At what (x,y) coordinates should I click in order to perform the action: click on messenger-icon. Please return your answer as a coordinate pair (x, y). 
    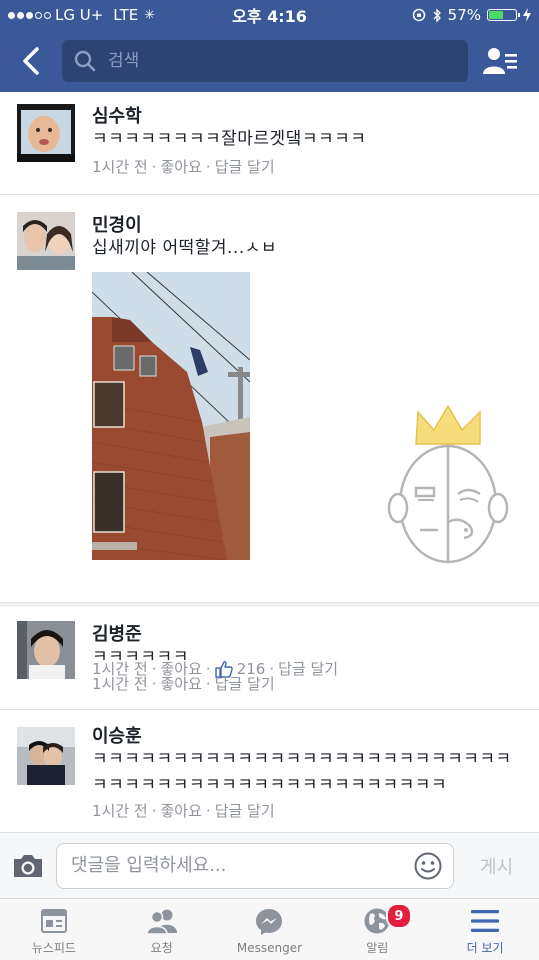
    Looking at the image, I should click on (269, 922).